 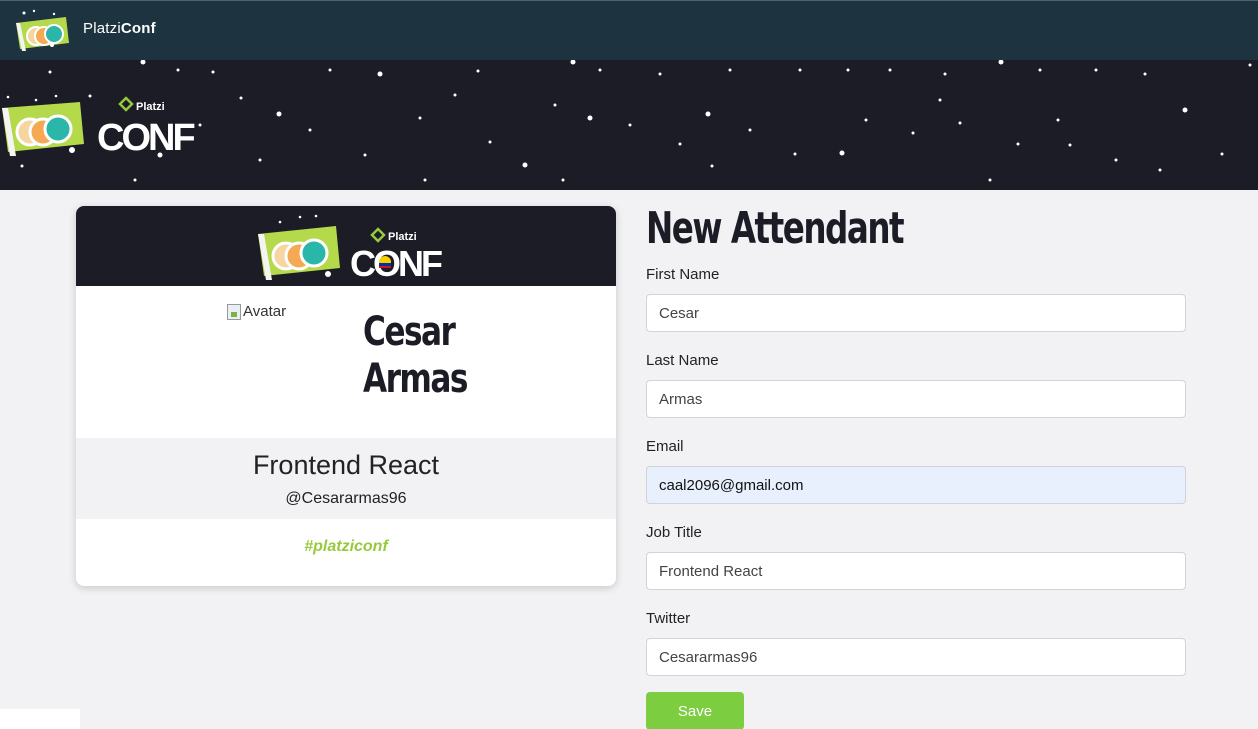 What do you see at coordinates (40, 719) in the screenshot?
I see `corner-artifact` at bounding box center [40, 719].